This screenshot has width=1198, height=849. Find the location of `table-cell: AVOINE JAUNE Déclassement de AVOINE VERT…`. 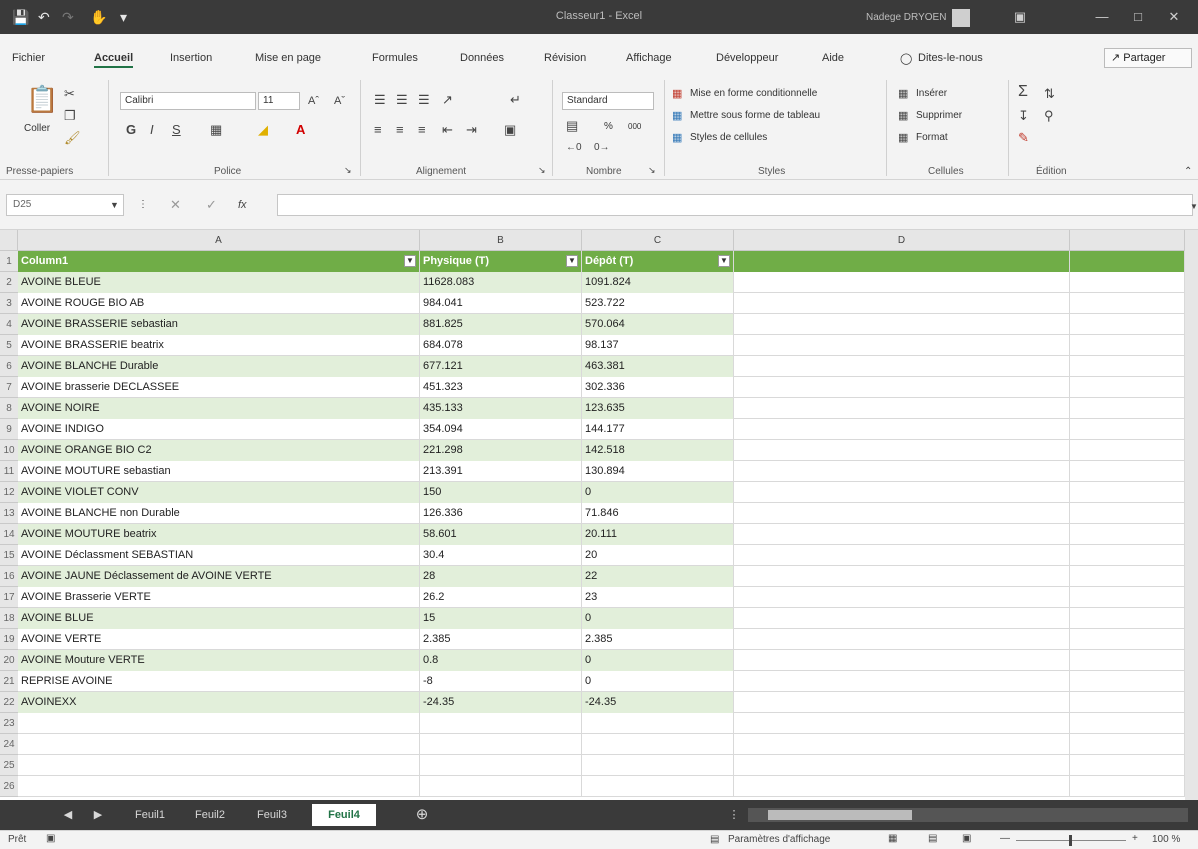

table-cell: AVOINE JAUNE Déclassement de AVOINE VERT… is located at coordinates (219, 576).